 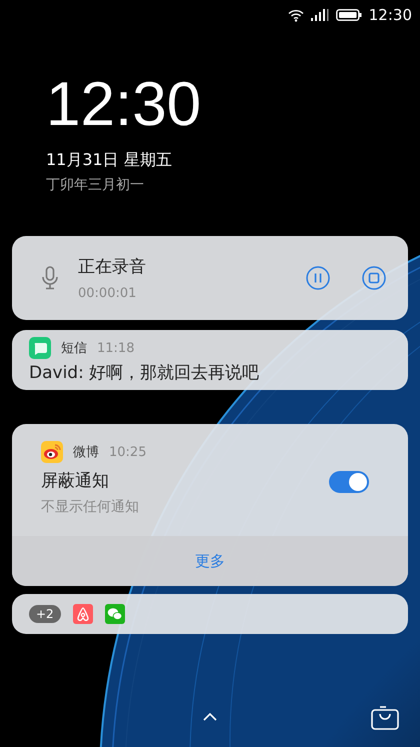 I want to click on lunar-date: 丁卯年三月初一, so click(x=95, y=185).